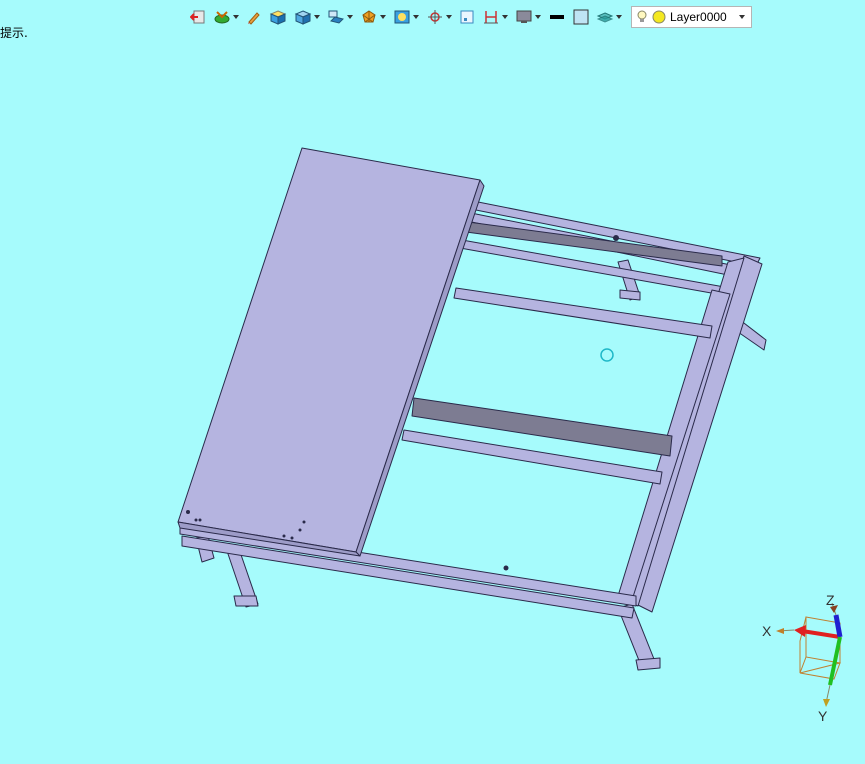 The image size is (865, 764). What do you see at coordinates (491, 17) in the screenshot?
I see `dimension-icon` at bounding box center [491, 17].